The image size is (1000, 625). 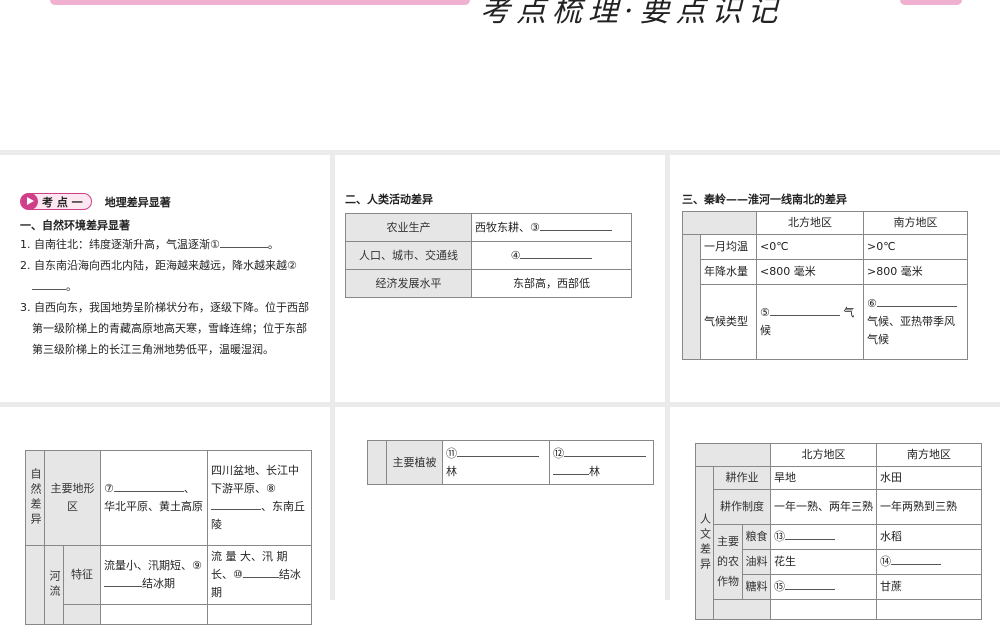 What do you see at coordinates (255, 479) in the screenshot?
I see `cell: 四川盆地、长江中下游平原、⑧` at bounding box center [255, 479].